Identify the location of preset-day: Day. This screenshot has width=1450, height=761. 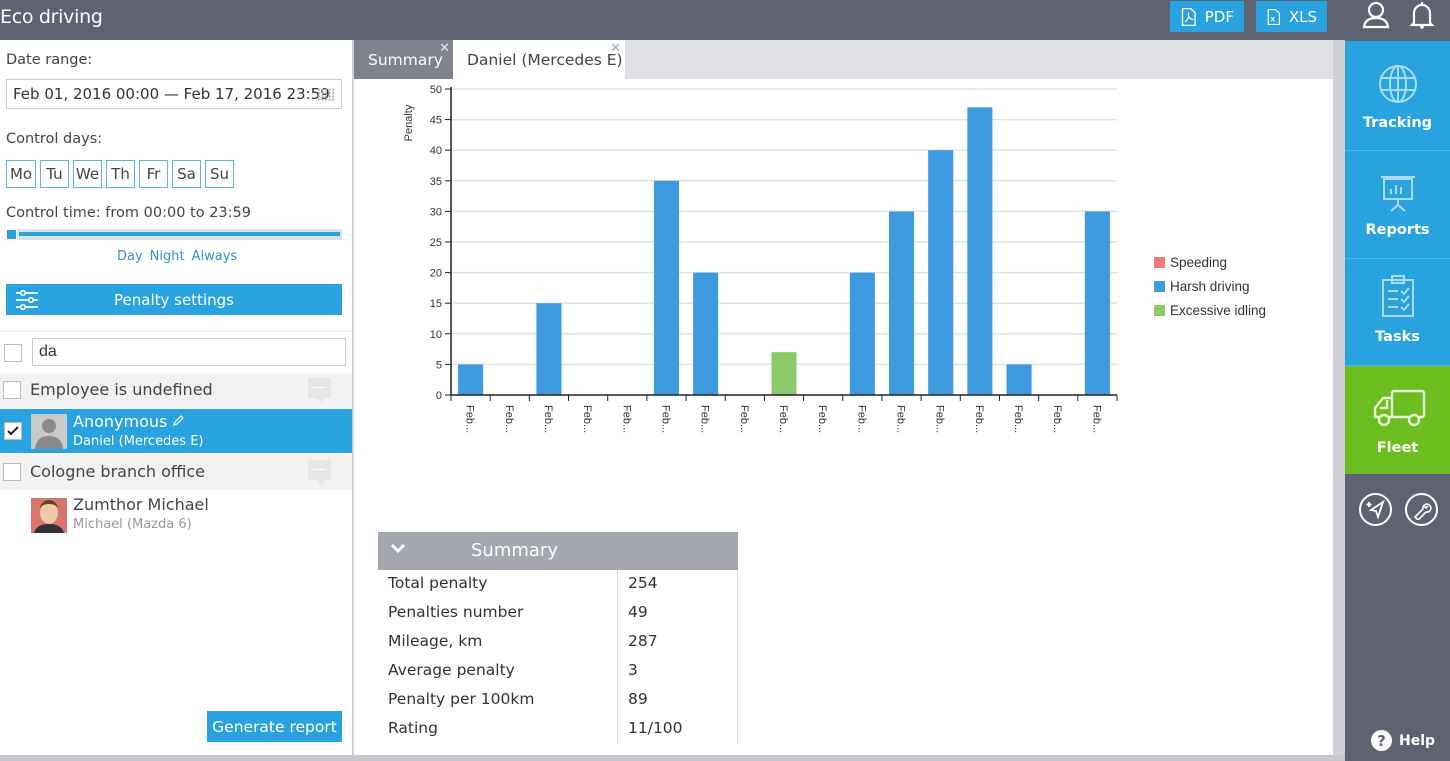
(130, 256).